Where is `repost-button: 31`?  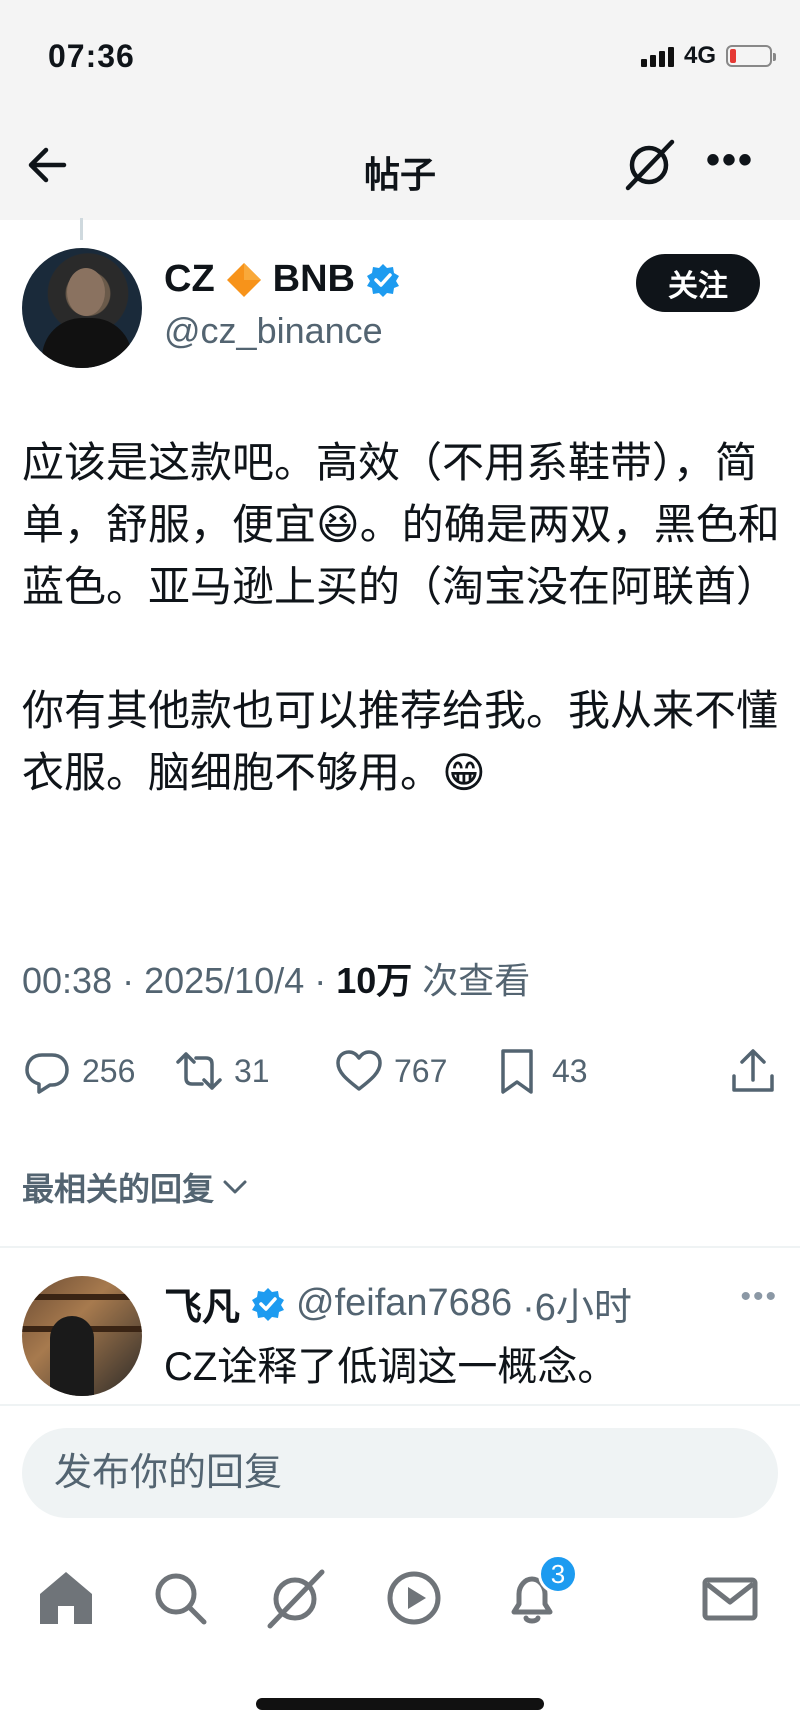 repost-button: 31 is located at coordinates (222, 1071).